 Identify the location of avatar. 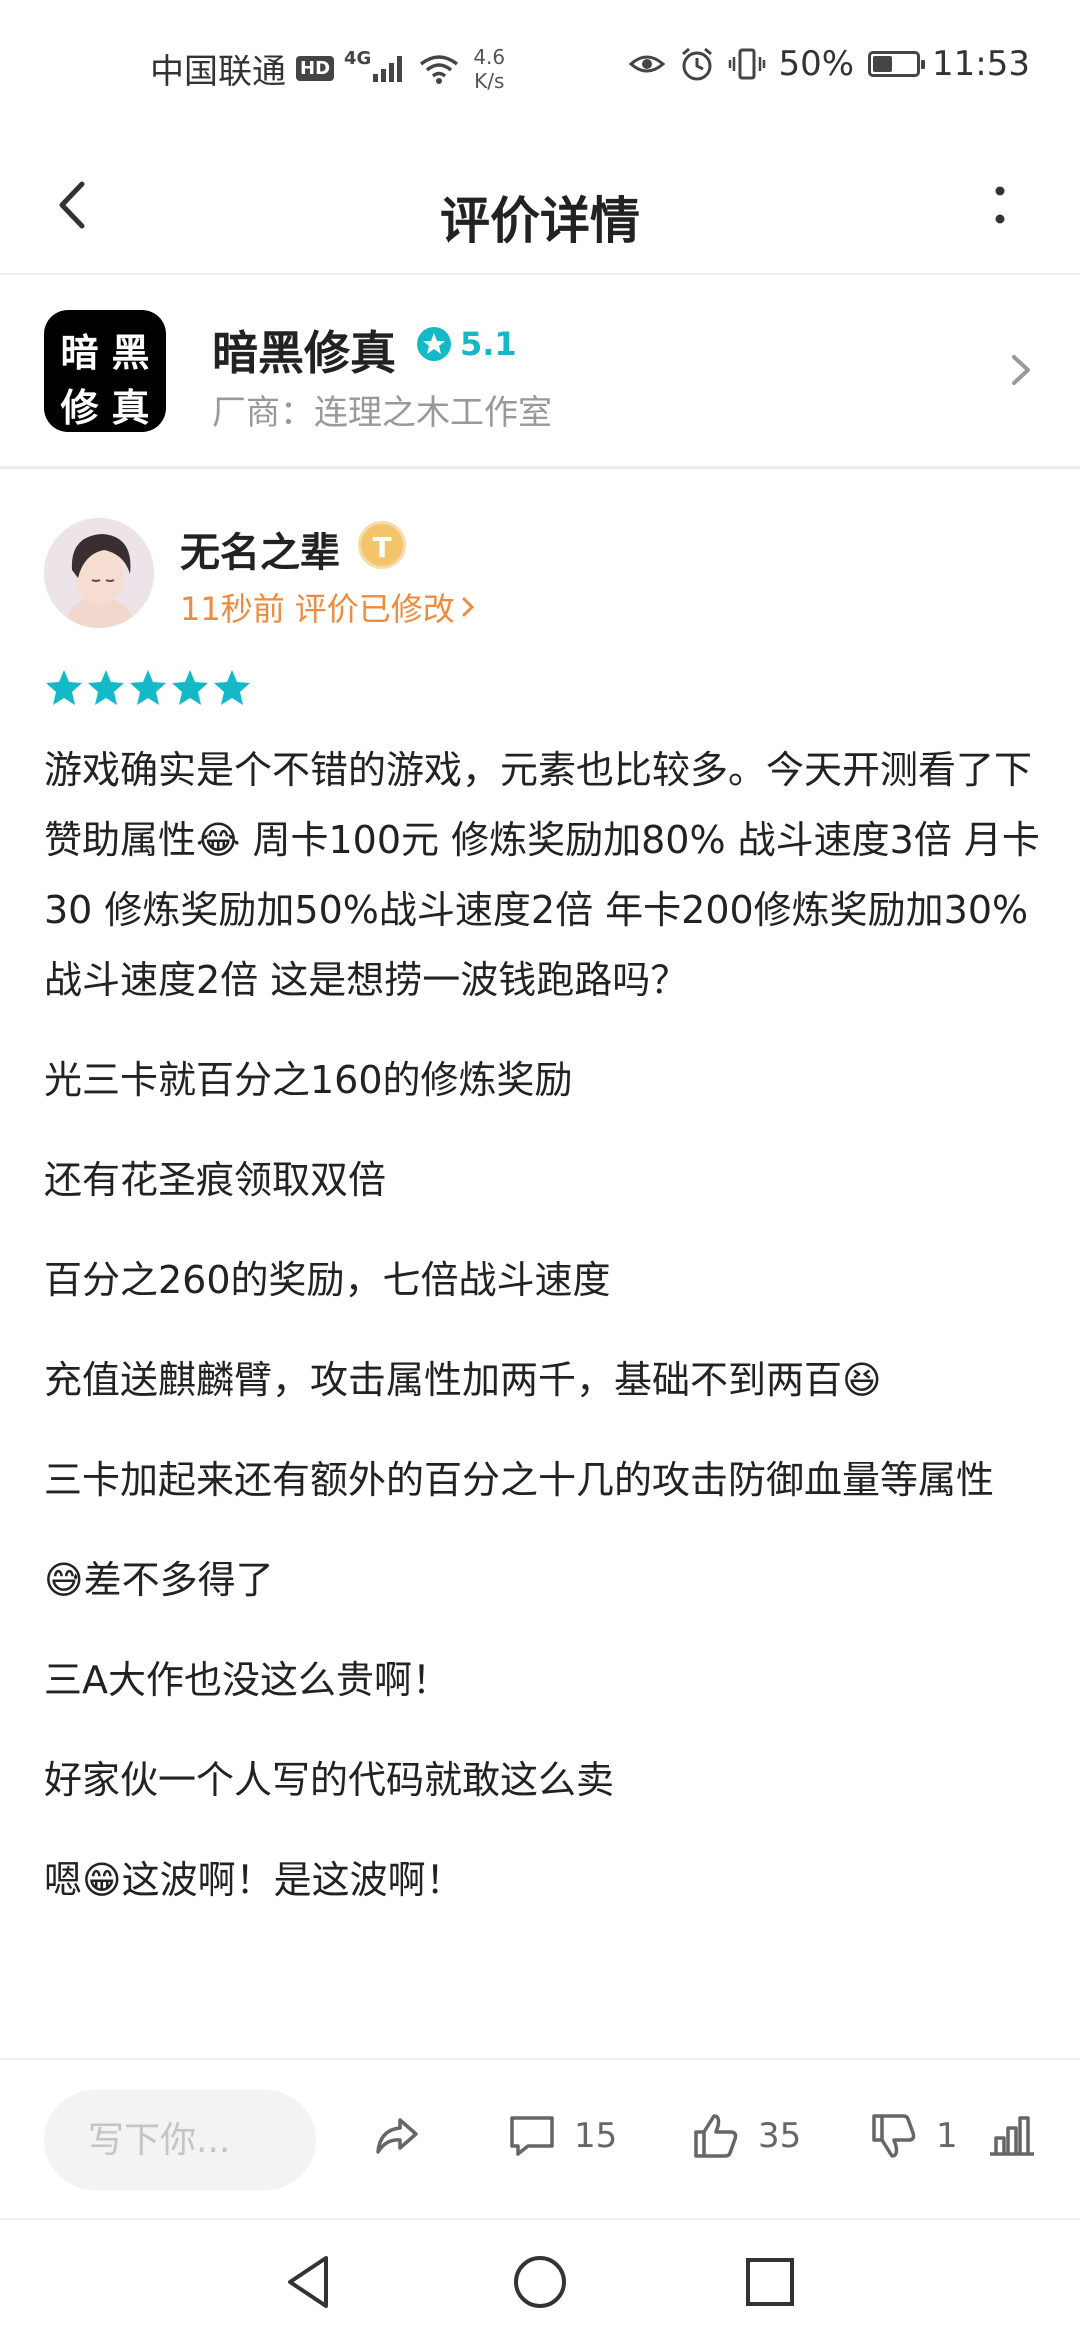
(99, 573).